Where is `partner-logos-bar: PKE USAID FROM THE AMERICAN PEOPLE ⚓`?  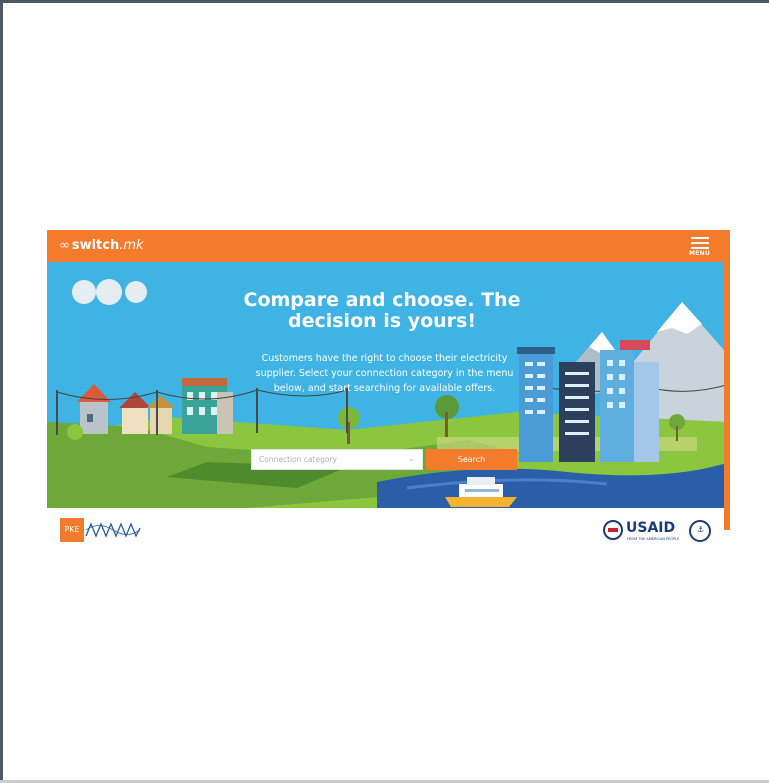
partner-logos-bar: PKE USAID FROM THE AMERICAN PEOPLE ⚓ is located at coordinates (388, 532).